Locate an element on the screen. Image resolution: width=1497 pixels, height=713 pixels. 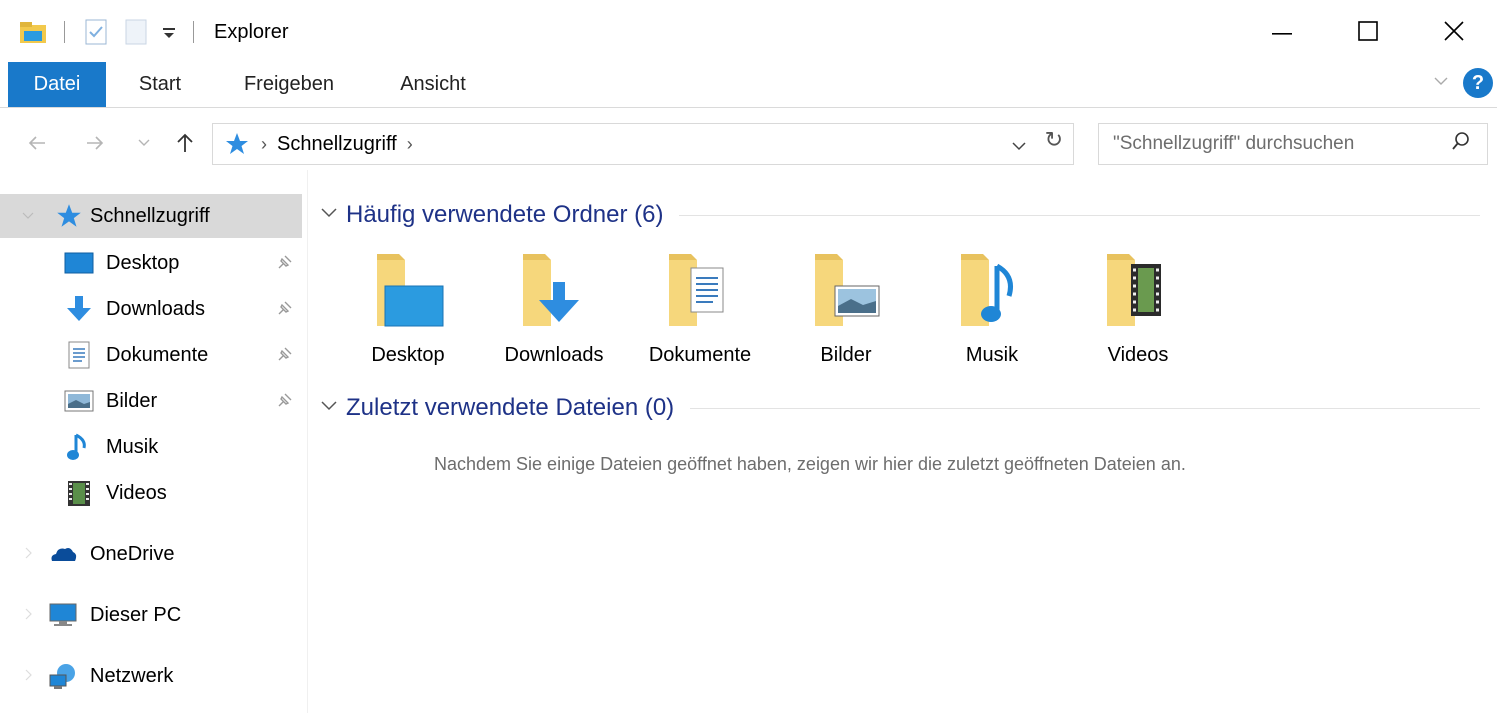
sidebar-item-label: Dieser PC is located at coordinates (136, 614).